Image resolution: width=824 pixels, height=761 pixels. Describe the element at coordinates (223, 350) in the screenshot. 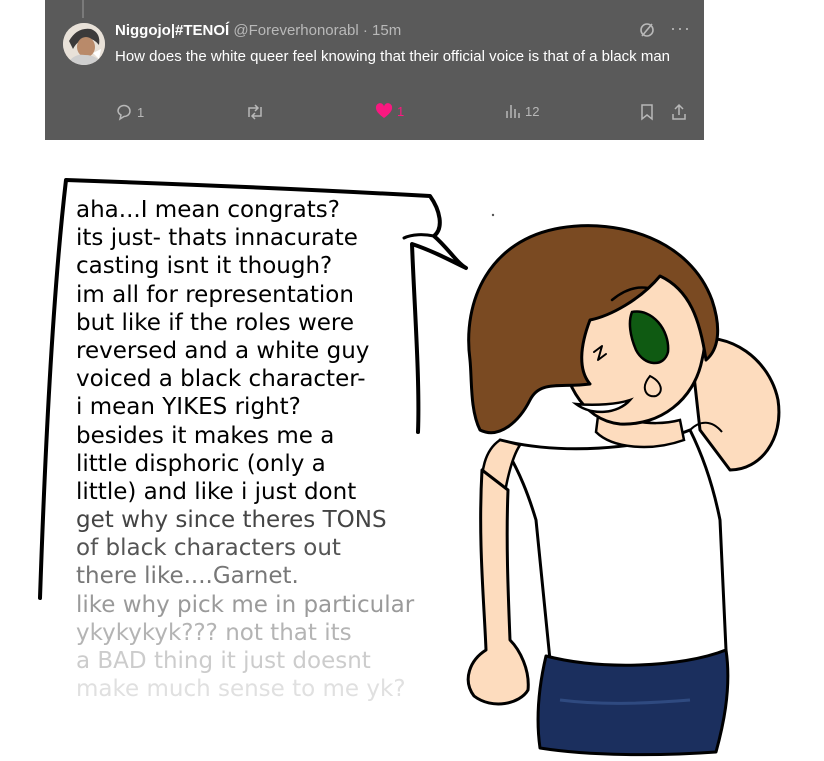

I see `speech-line: reversed and a white guy` at that location.